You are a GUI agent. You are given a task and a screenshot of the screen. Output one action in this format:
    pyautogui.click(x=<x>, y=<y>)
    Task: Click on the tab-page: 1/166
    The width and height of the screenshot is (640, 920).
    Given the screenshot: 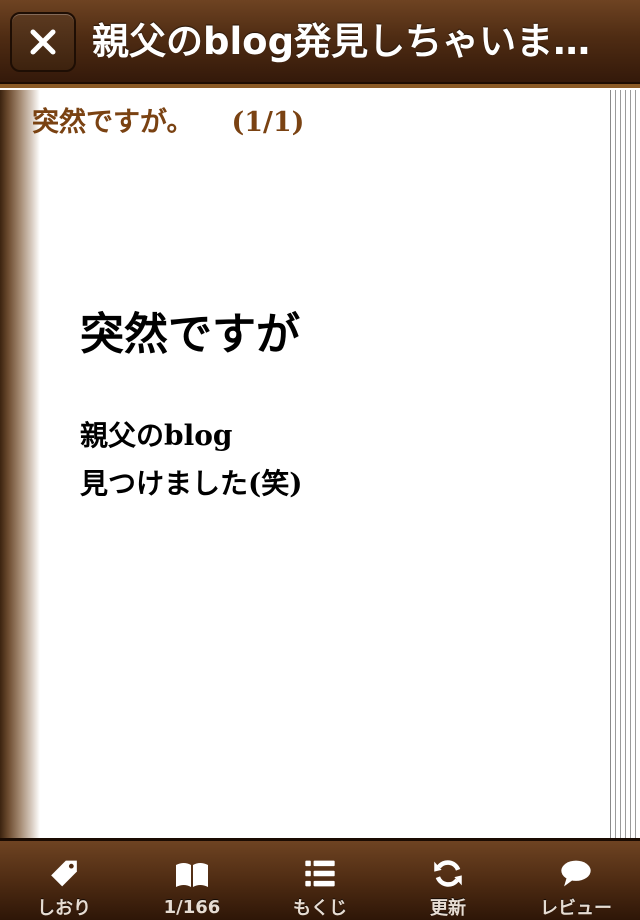 What is the action you would take?
    pyautogui.click(x=192, y=880)
    